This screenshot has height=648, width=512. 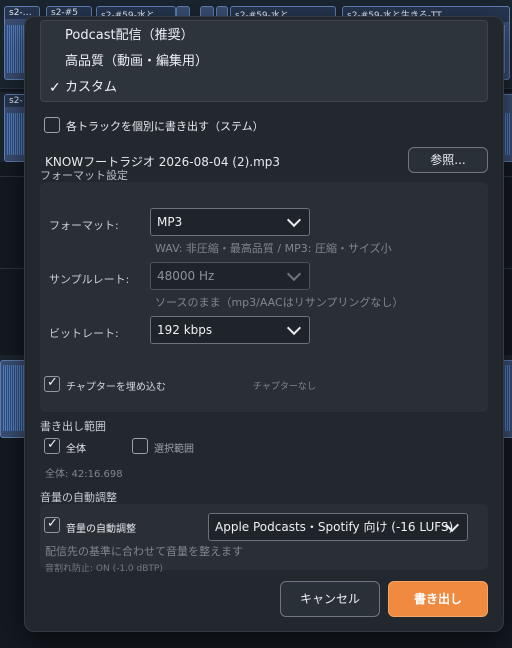 I want to click on sample-rate-hint: ソースのまま（mp3/AACはリサンプリングなし）, so click(x=279, y=302).